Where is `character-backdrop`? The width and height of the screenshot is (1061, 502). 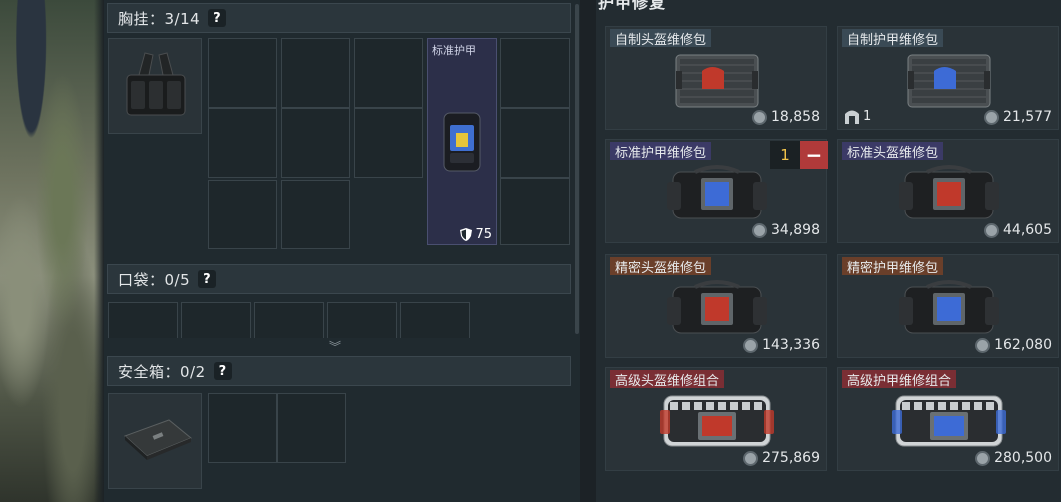
character-backdrop is located at coordinates (52, 251).